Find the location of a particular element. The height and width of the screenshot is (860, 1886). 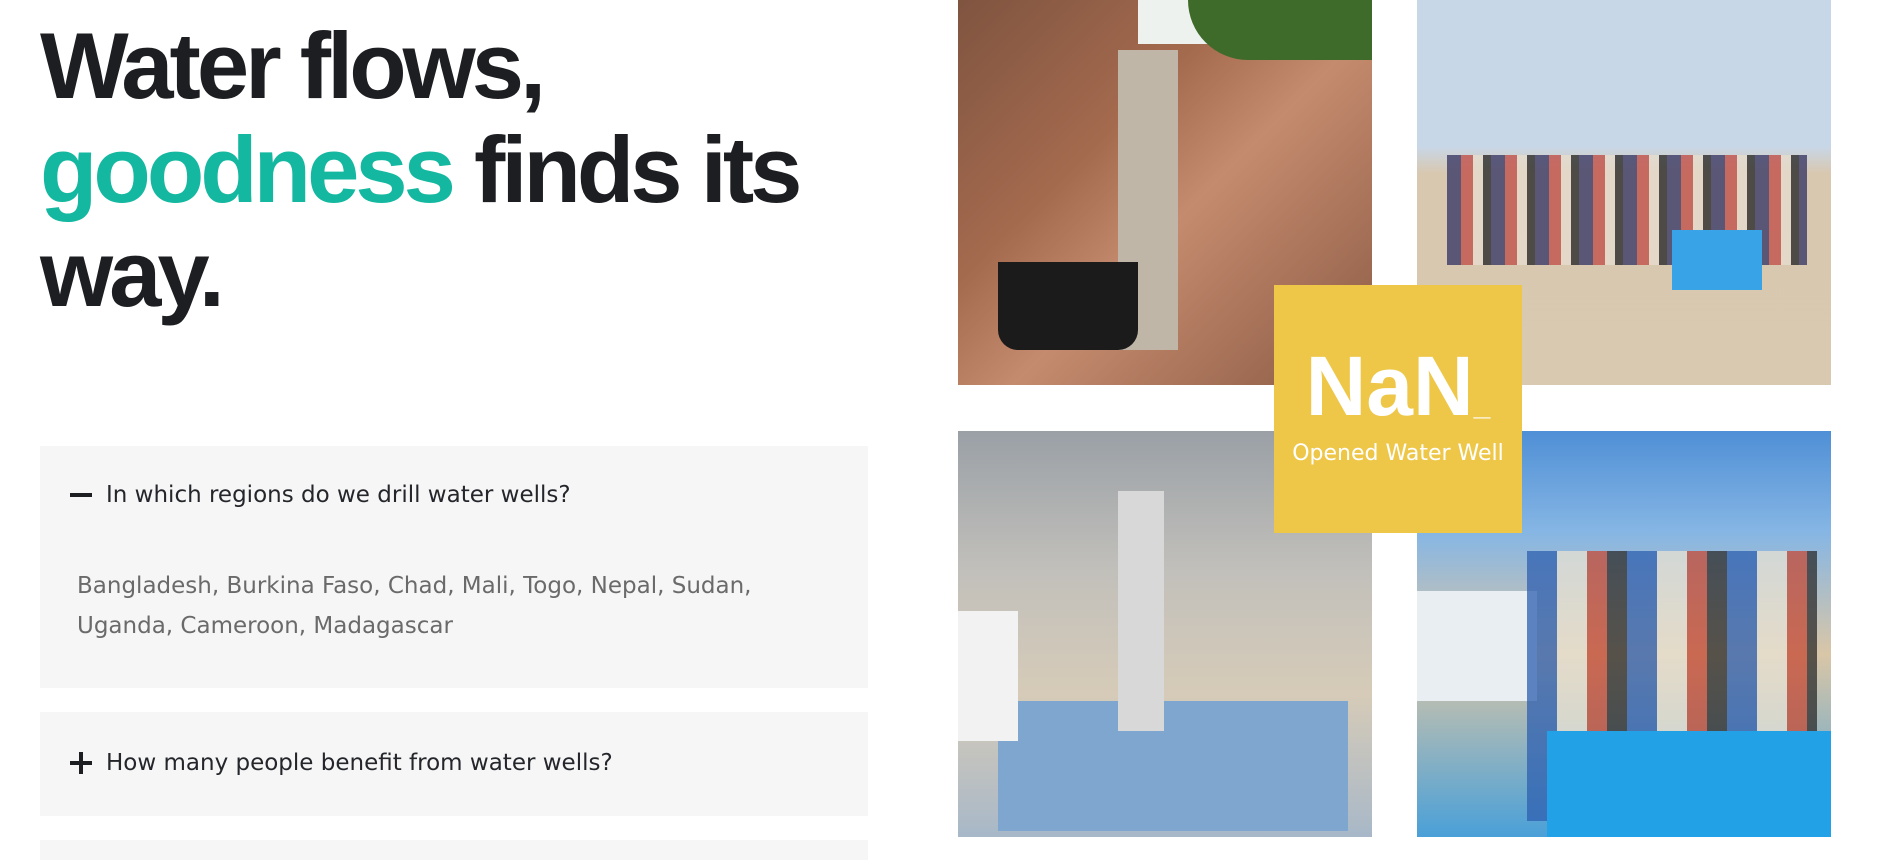

stat-number: NaN is located at coordinates (1389, 386).